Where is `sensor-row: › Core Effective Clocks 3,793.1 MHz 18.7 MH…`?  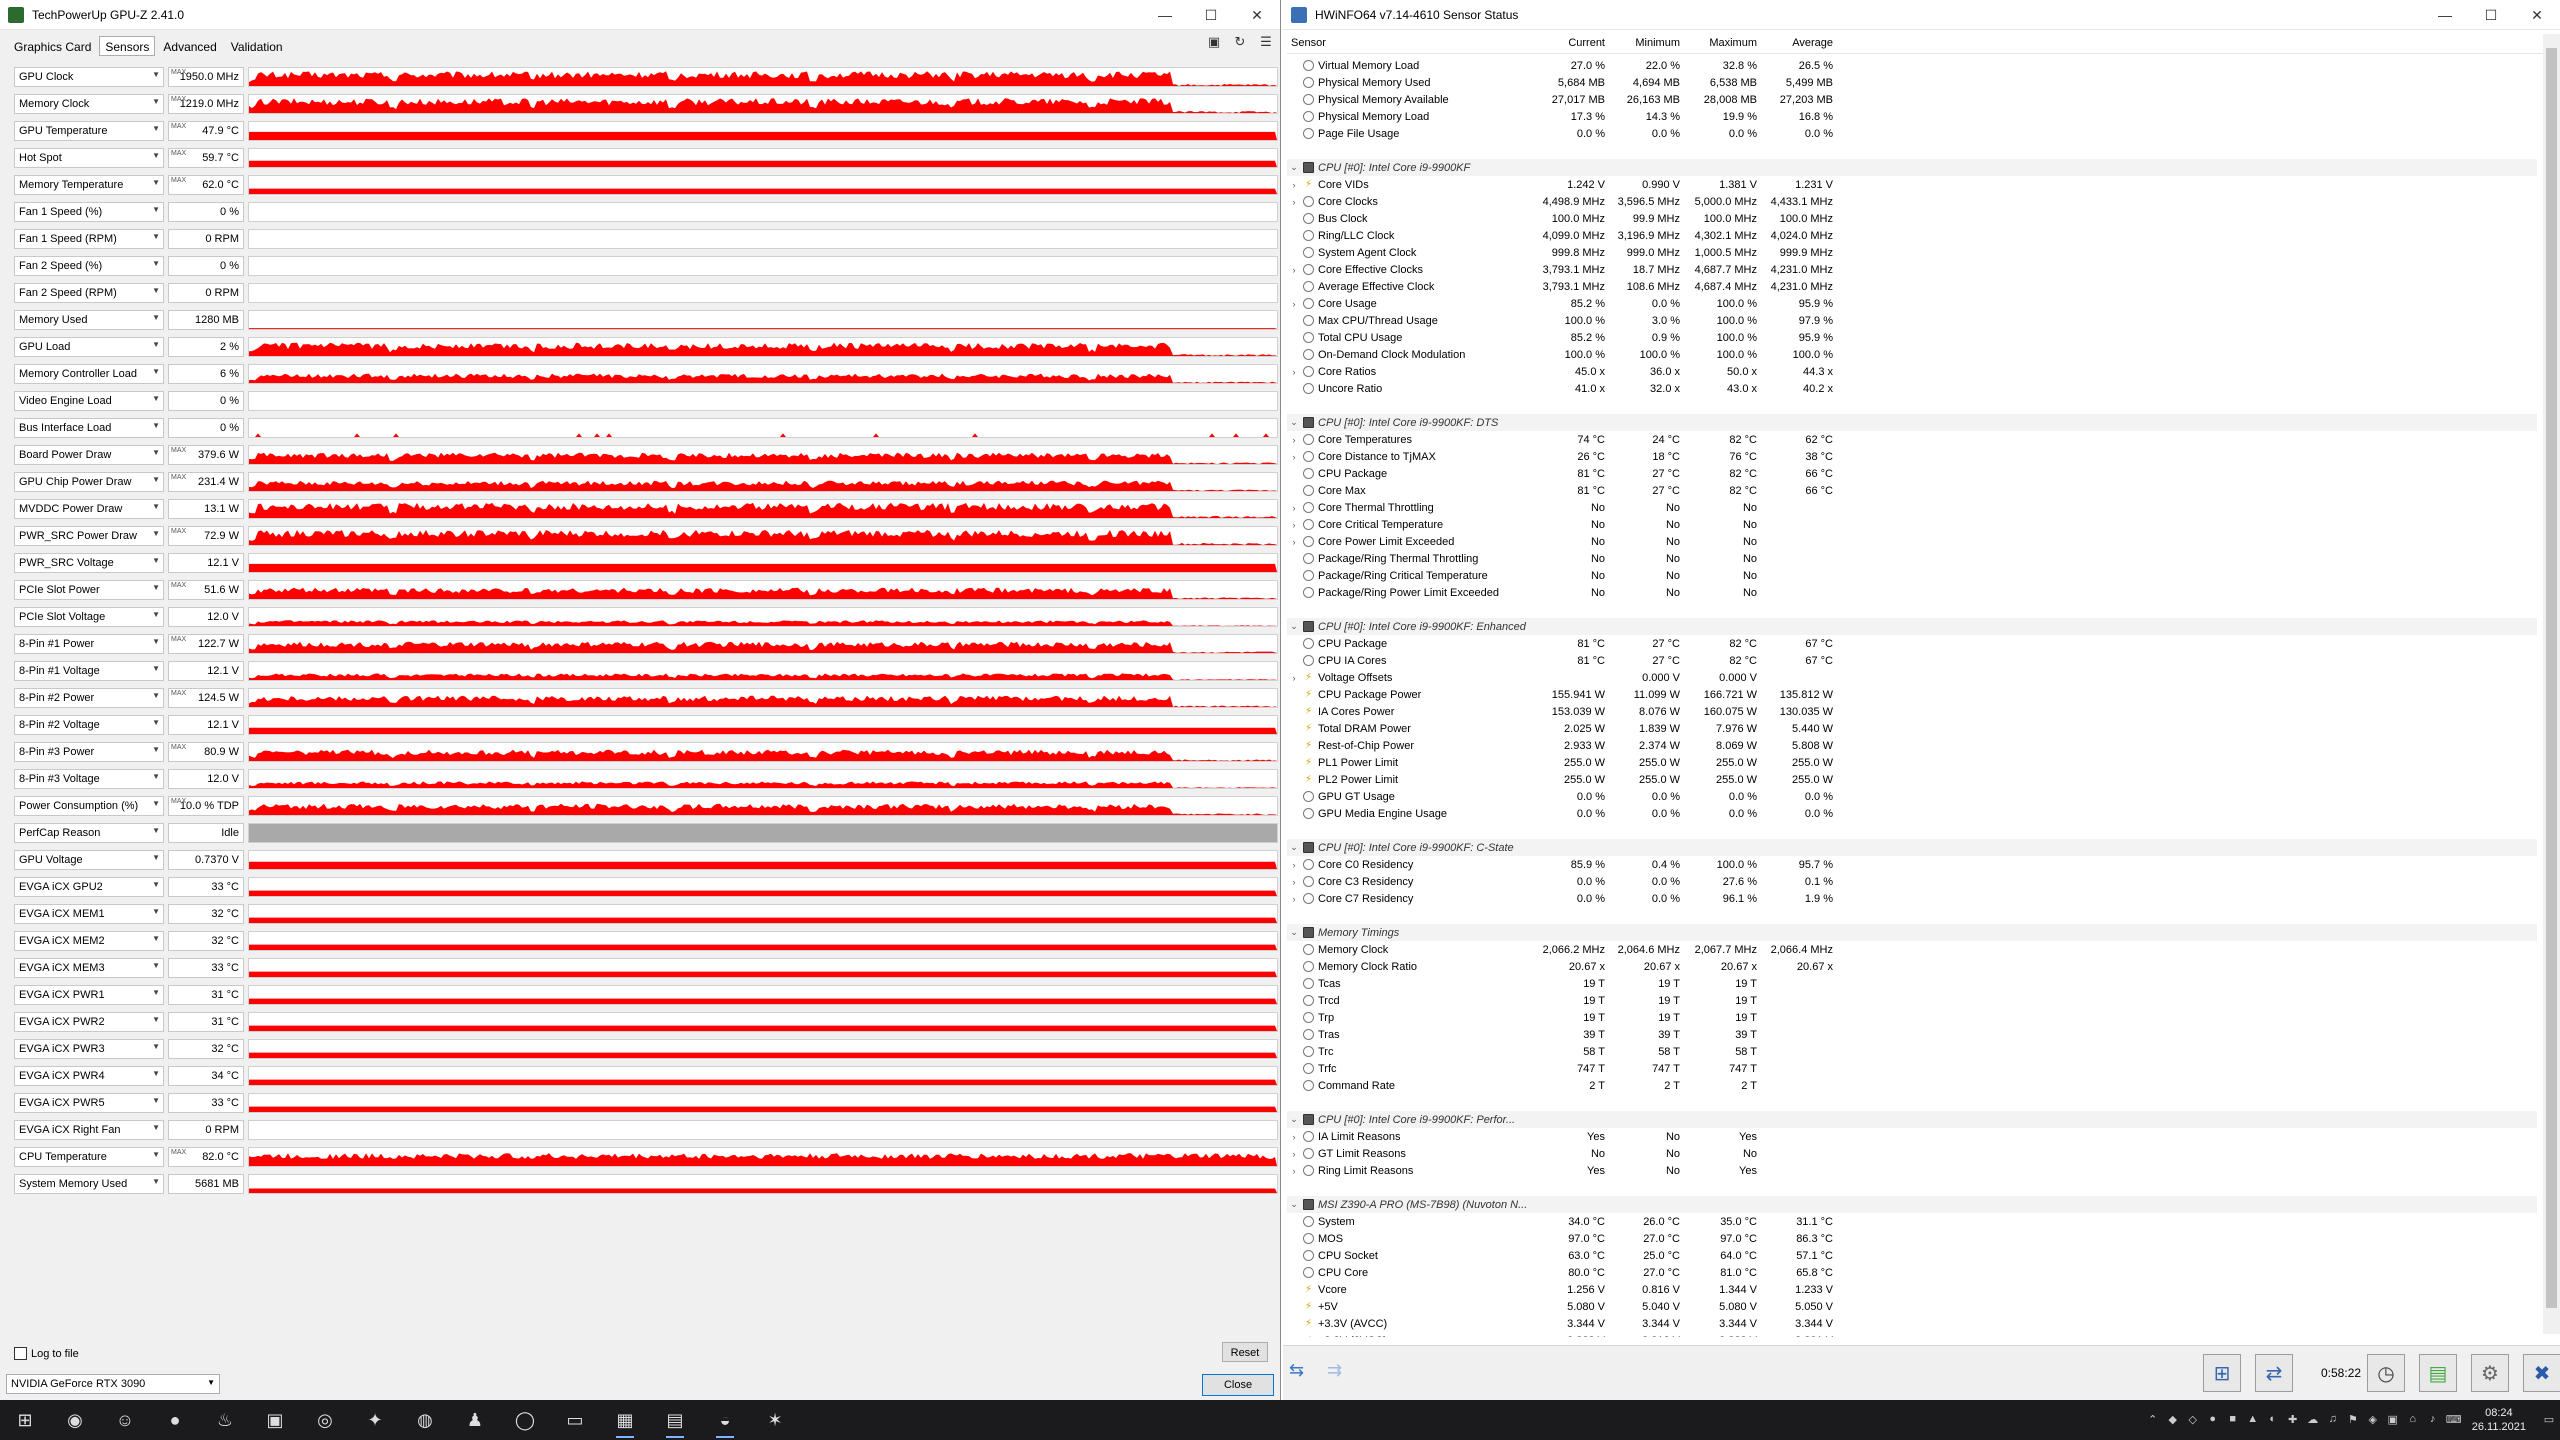 sensor-row: › Core Effective Clocks 3,793.1 MHz 18.7 MH… is located at coordinates (1912, 269).